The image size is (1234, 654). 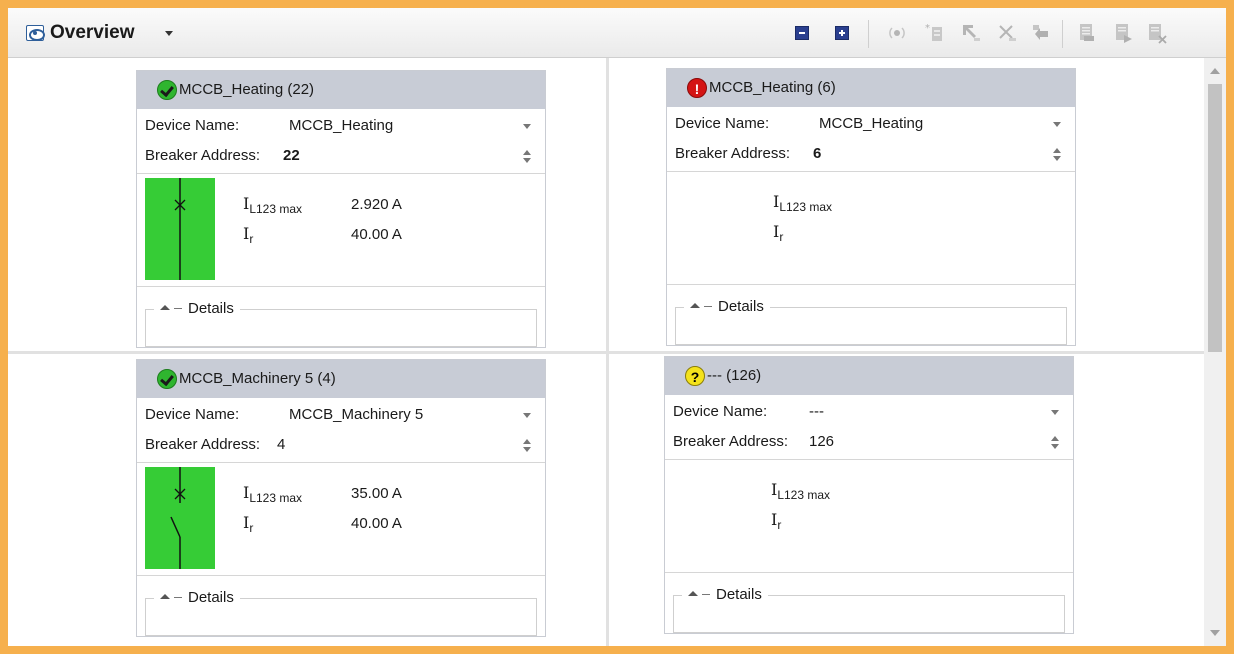 I want to click on toolbar-separator, so click(x=1062, y=34).